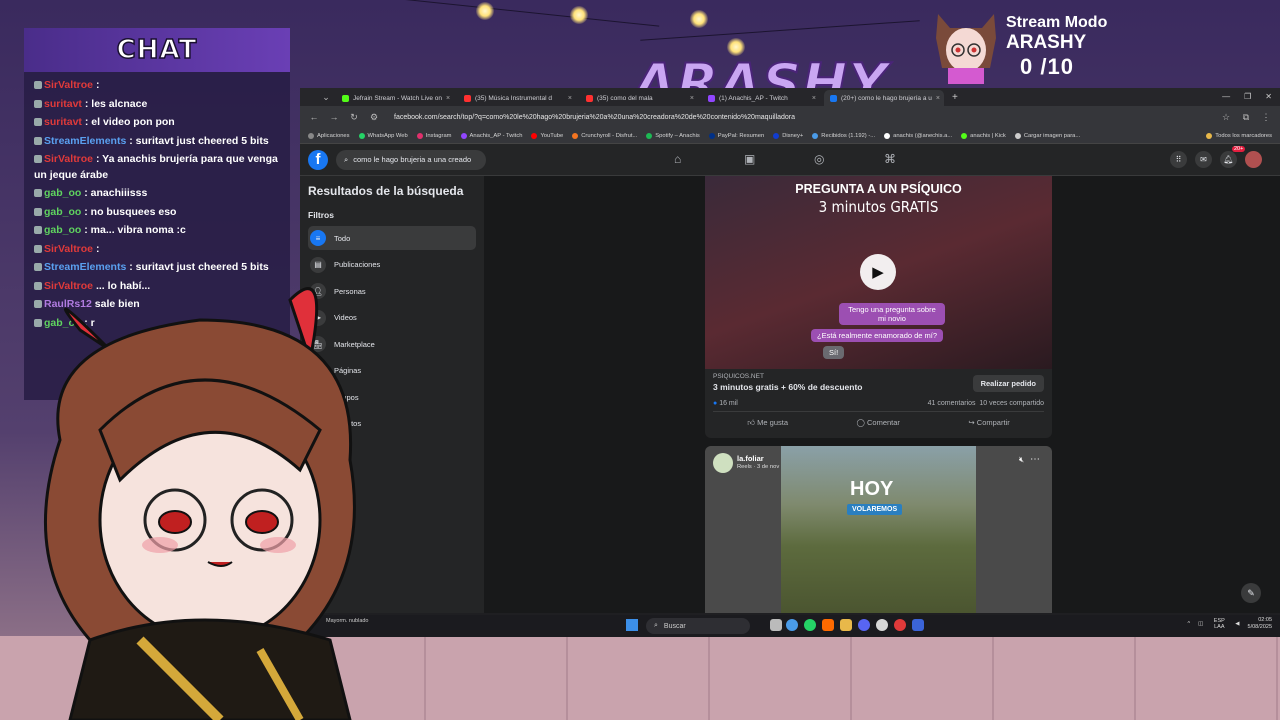 The width and height of the screenshot is (1280, 720). I want to click on bookmark-item: Todos los marcadores, so click(1239, 135).